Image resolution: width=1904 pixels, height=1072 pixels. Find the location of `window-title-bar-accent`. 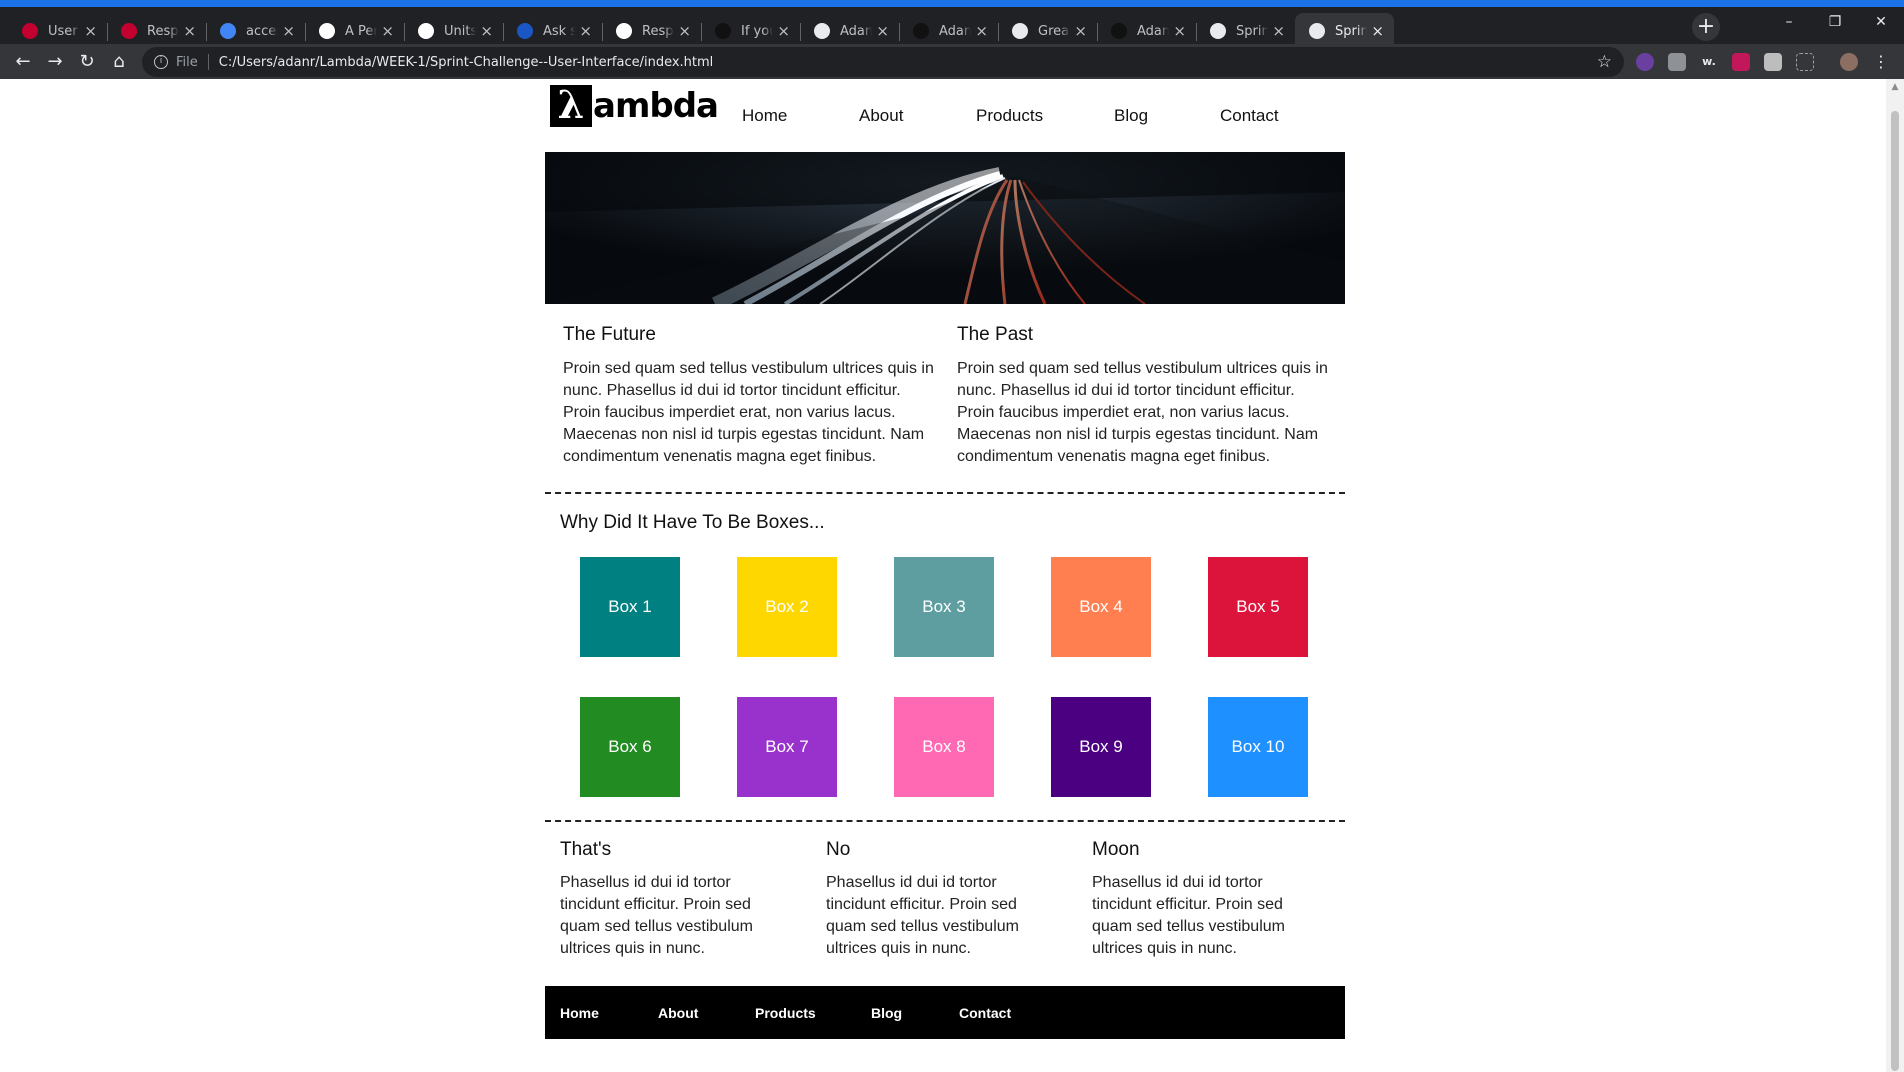

window-title-bar-accent is located at coordinates (952, 3).